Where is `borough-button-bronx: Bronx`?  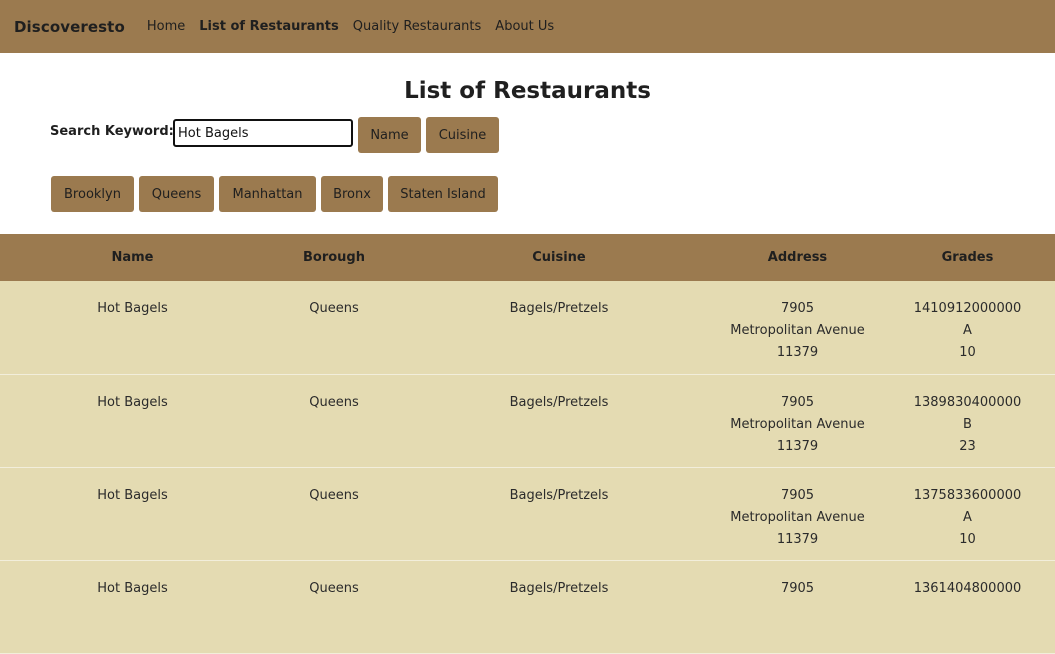
borough-button-bronx: Bronx is located at coordinates (352, 194).